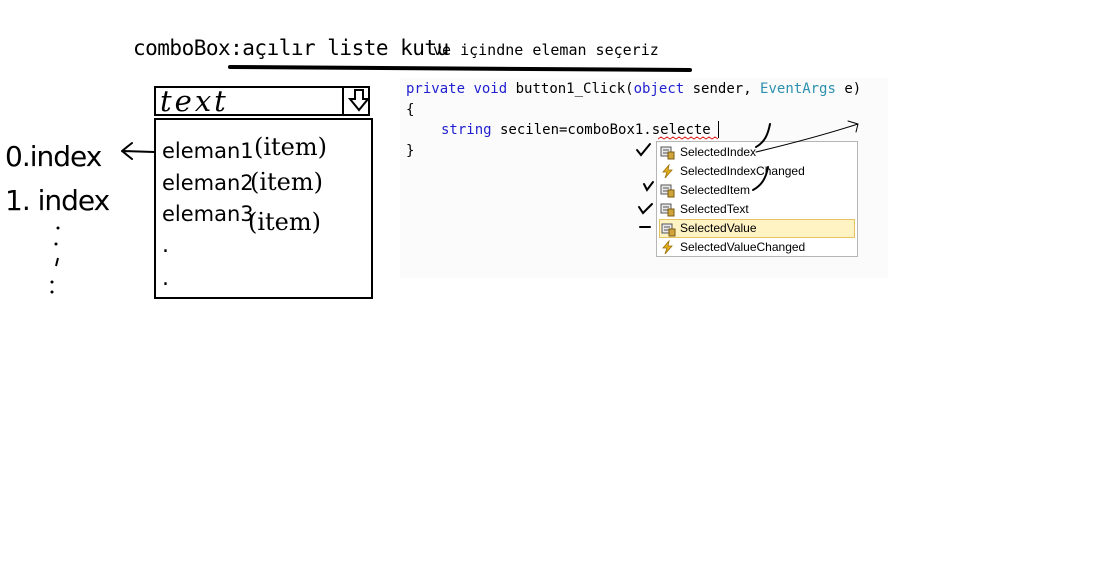 The height and width of the screenshot is (571, 1118). I want to click on param-sender: sender,, so click(722, 89).